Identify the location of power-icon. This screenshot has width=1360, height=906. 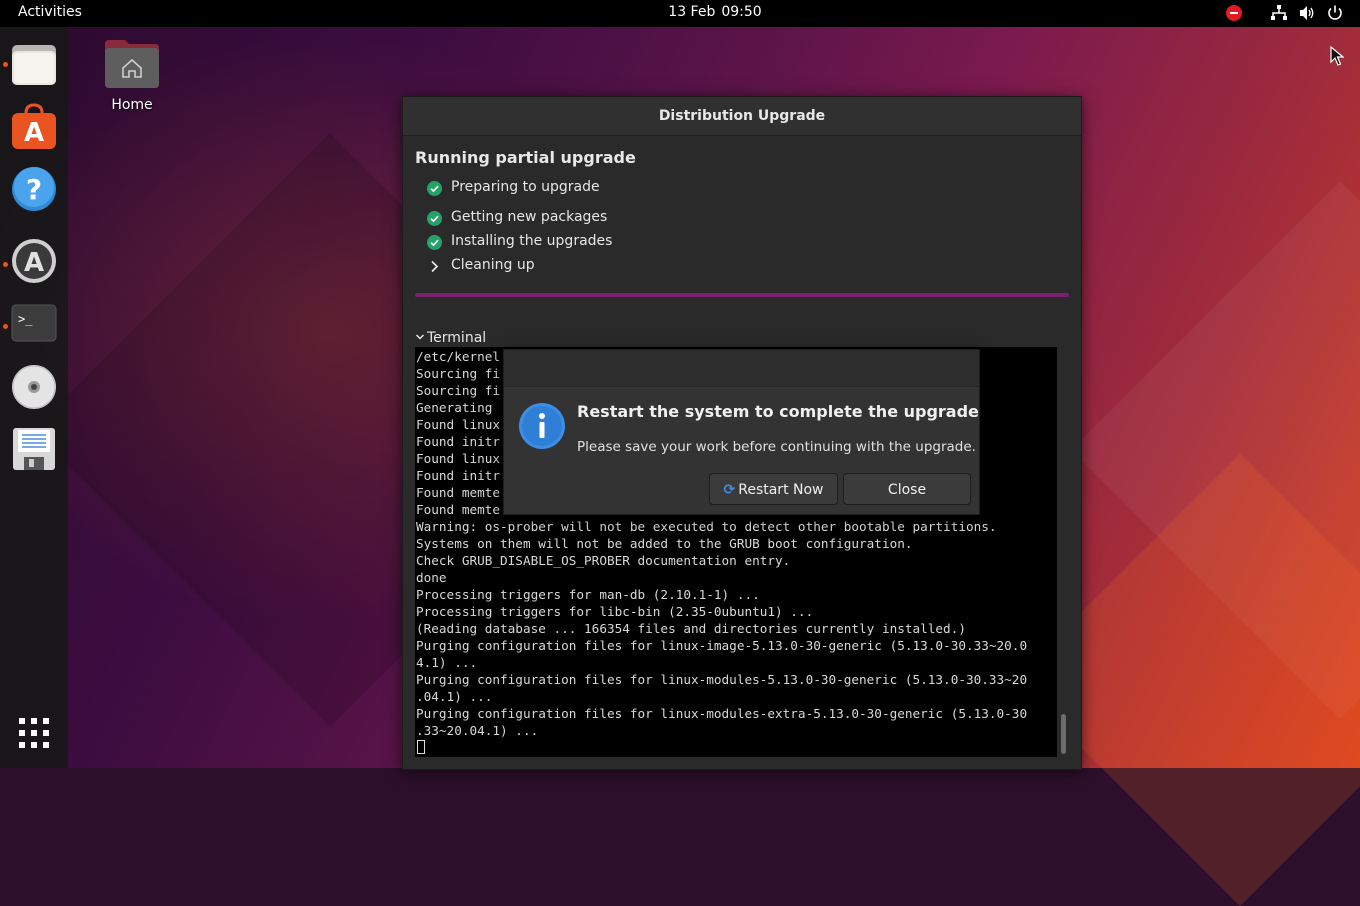
(1335, 13).